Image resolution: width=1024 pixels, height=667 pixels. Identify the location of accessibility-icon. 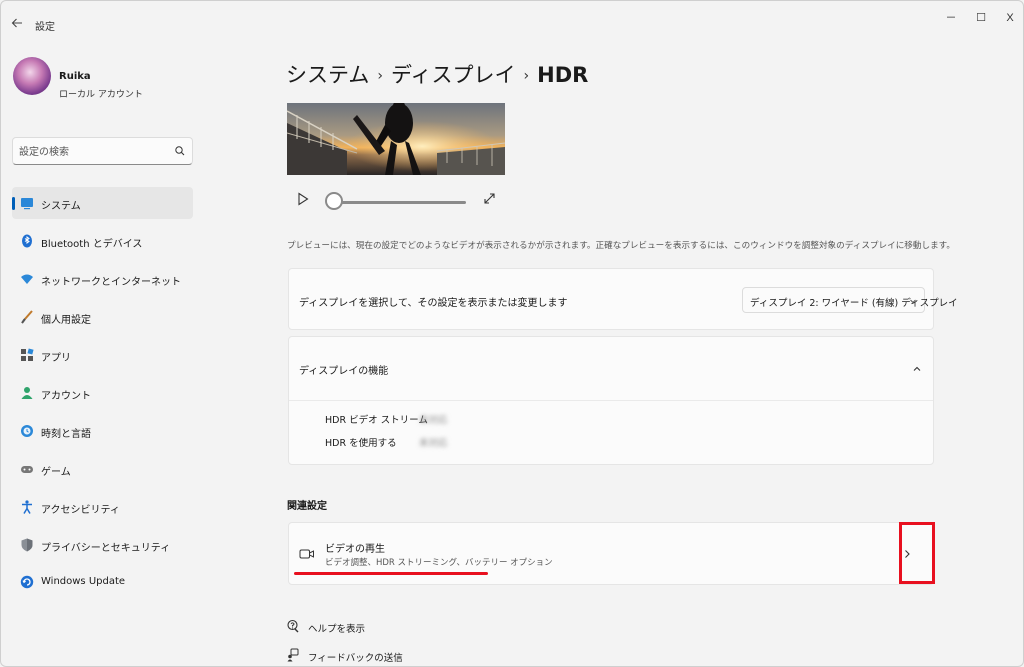
(27, 507).